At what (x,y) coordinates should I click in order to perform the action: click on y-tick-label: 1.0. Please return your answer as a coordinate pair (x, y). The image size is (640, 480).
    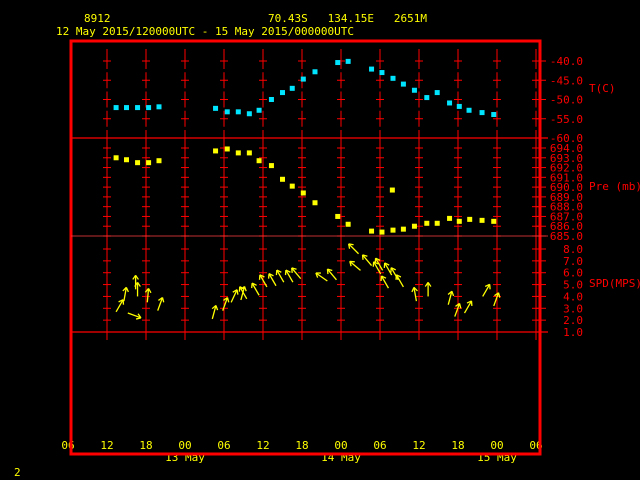
    Looking at the image, I should click on (573, 332).